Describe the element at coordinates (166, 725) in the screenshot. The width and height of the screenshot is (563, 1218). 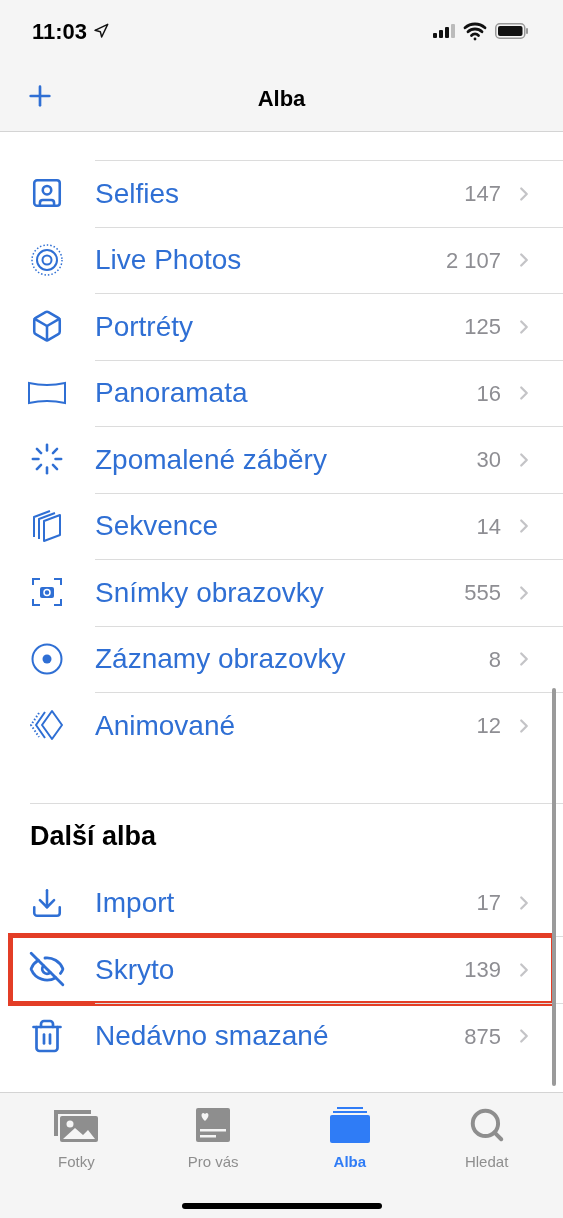
I see `album-name: Animované` at that location.